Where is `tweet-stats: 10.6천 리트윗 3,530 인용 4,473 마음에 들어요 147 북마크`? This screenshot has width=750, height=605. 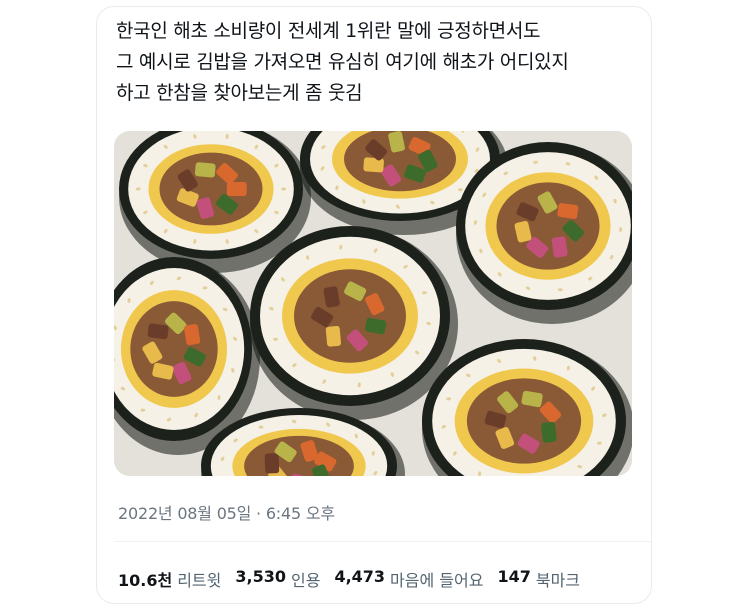
tweet-stats: 10.6천 리트윗 3,530 인용 4,473 마음에 들어요 147 북마크 is located at coordinates (349, 579).